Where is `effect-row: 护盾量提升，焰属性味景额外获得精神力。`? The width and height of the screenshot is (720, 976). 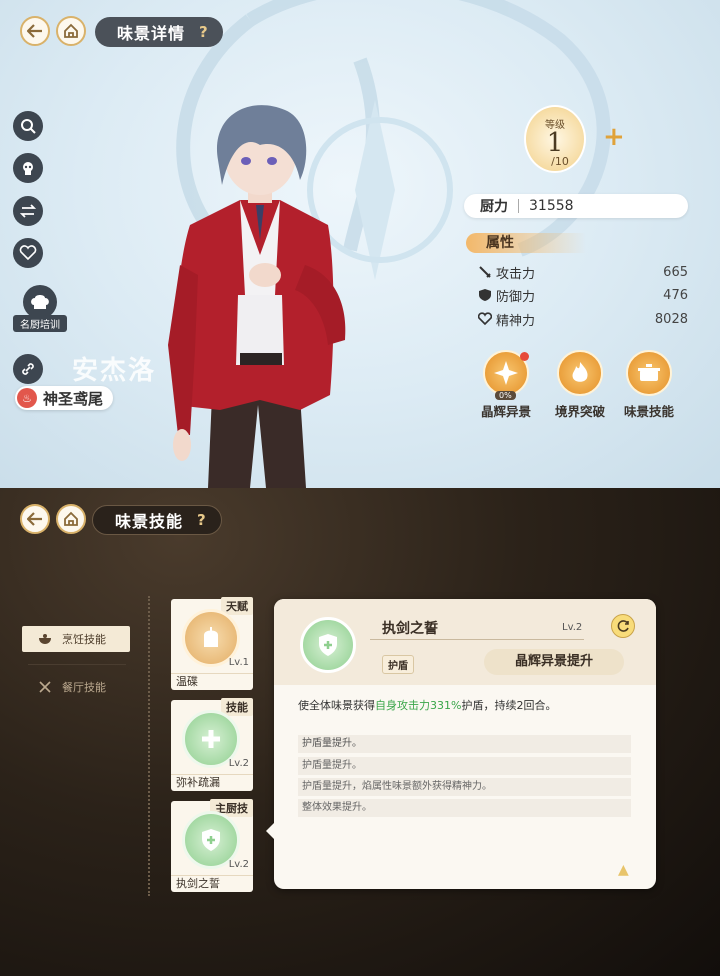
effect-row: 护盾量提升，焰属性味景额外获得精神力。 is located at coordinates (464, 787).